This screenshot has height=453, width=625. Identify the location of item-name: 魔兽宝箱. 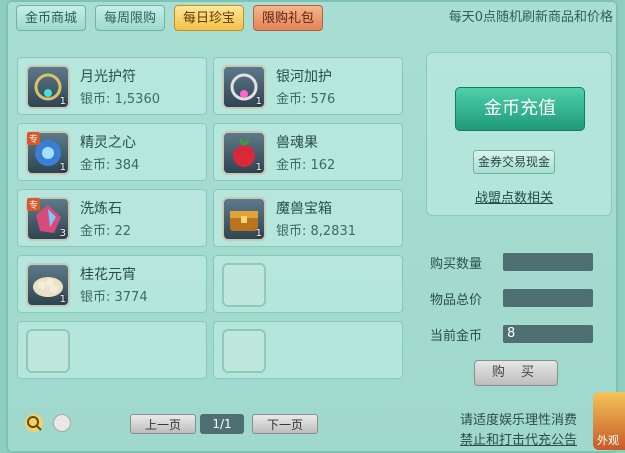
(304, 209).